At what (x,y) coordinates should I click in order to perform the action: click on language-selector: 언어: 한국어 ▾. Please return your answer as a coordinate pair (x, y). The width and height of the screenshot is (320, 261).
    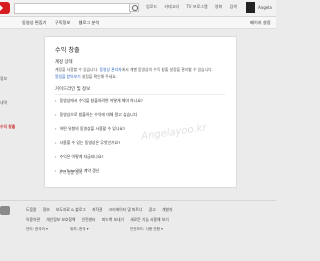
    Looking at the image, I should click on (37, 229).